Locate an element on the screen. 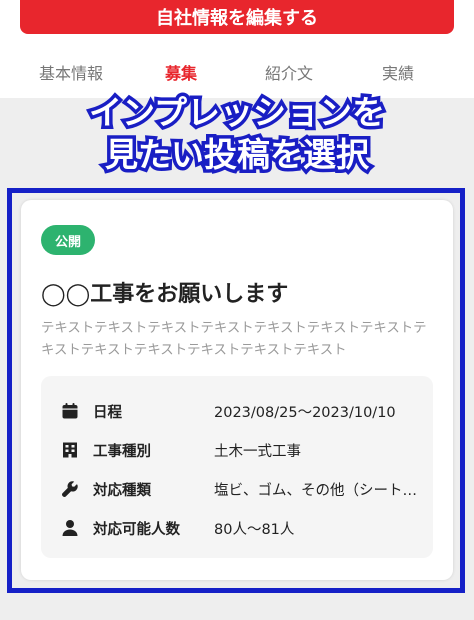  instruction-line-1: インプレッションを is located at coordinates (236, 113).